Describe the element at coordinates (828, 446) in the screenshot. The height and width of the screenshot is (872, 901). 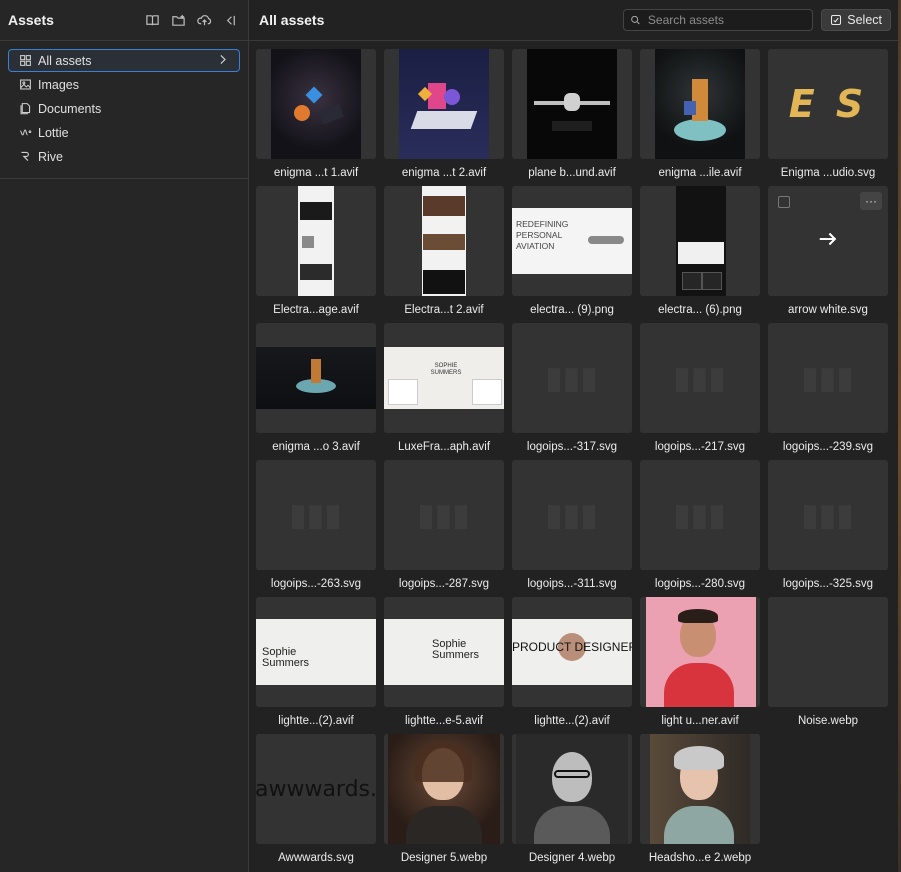
I see `asset-name: logoips...-239.svg` at that location.